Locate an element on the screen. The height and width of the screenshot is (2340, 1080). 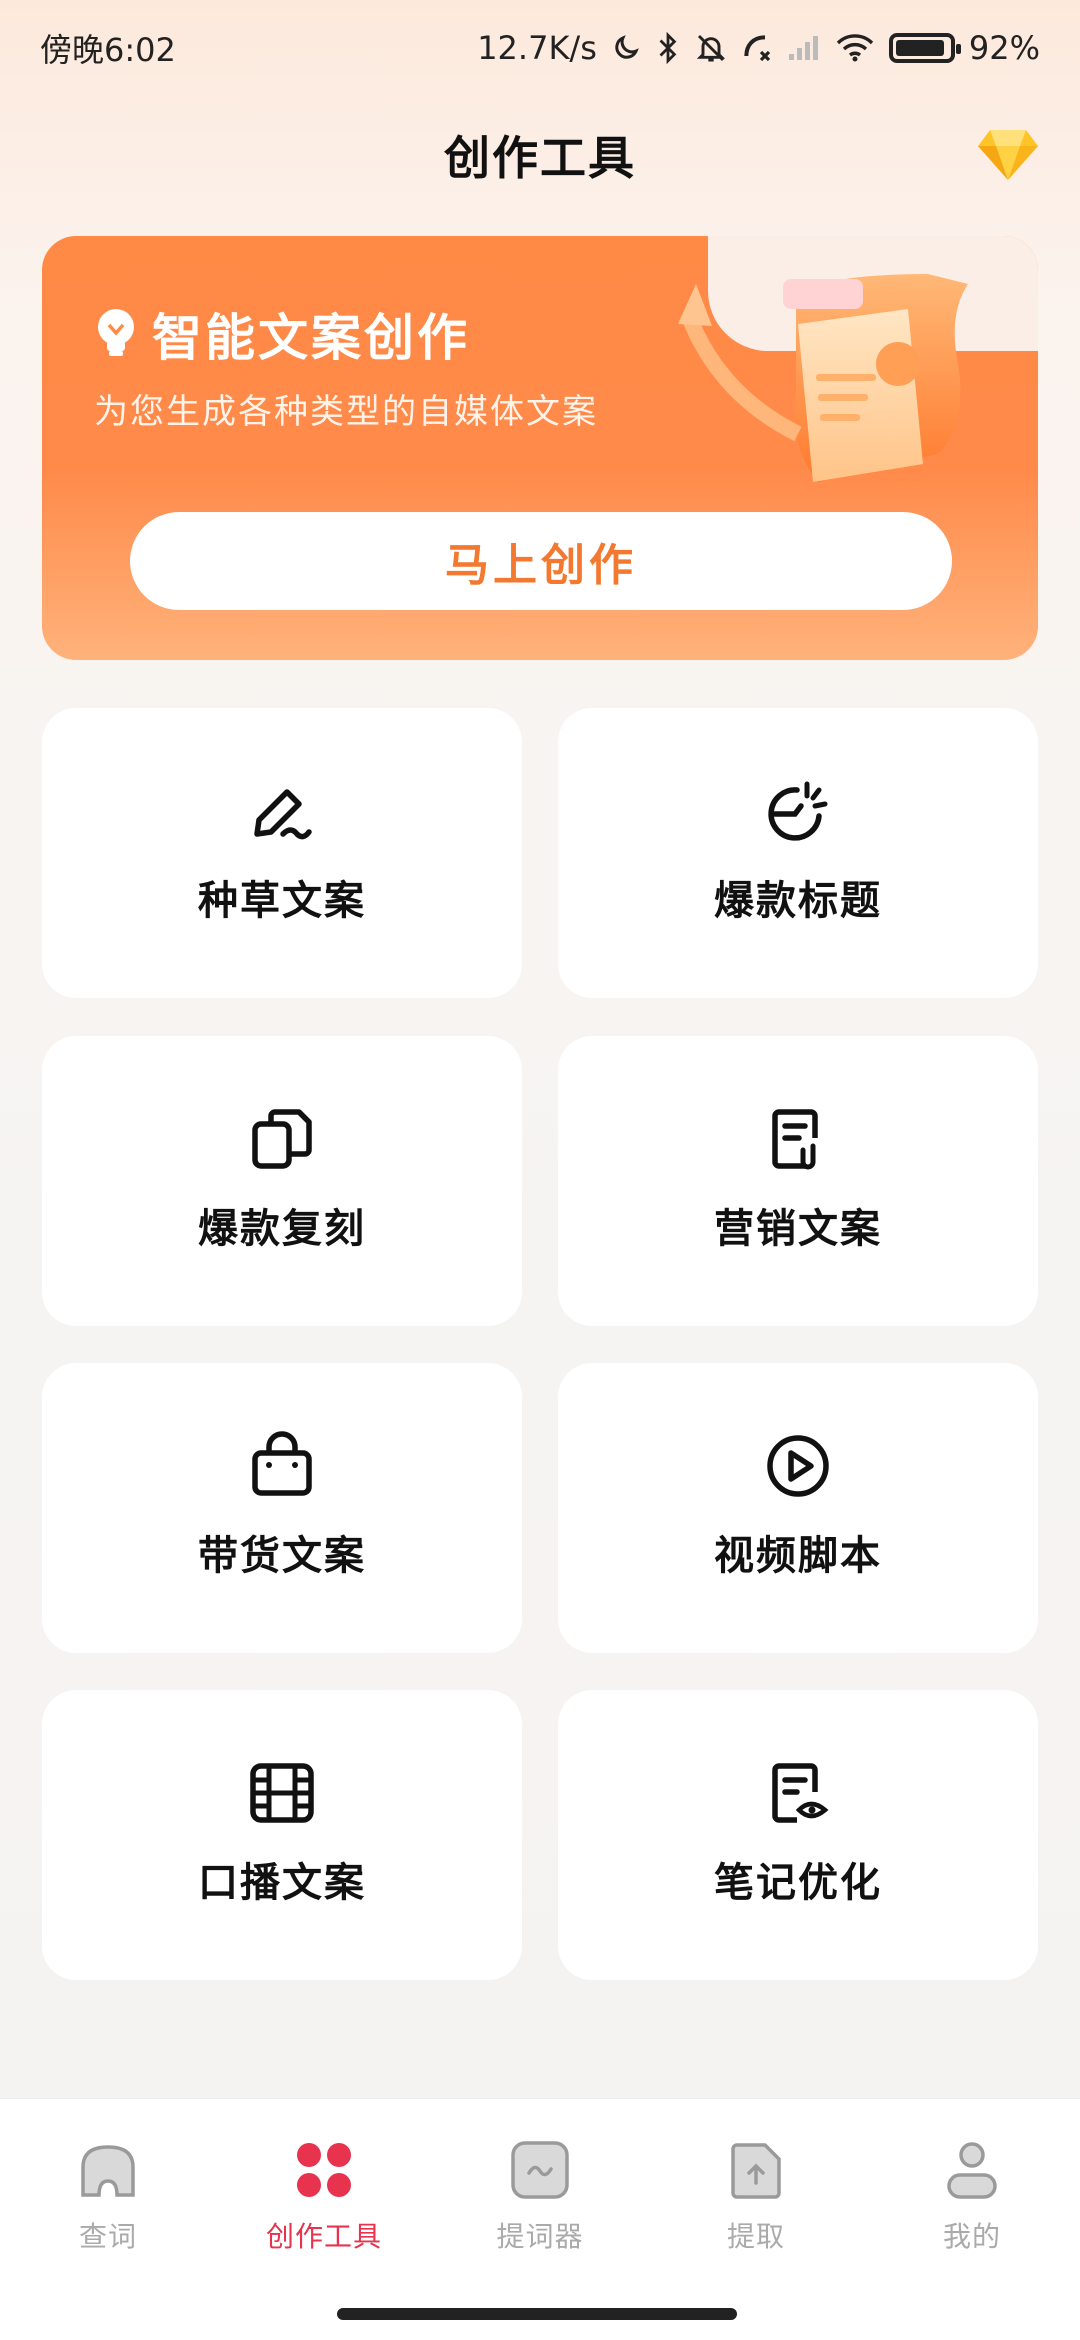
create-now-button: 马上创作 is located at coordinates (541, 561).